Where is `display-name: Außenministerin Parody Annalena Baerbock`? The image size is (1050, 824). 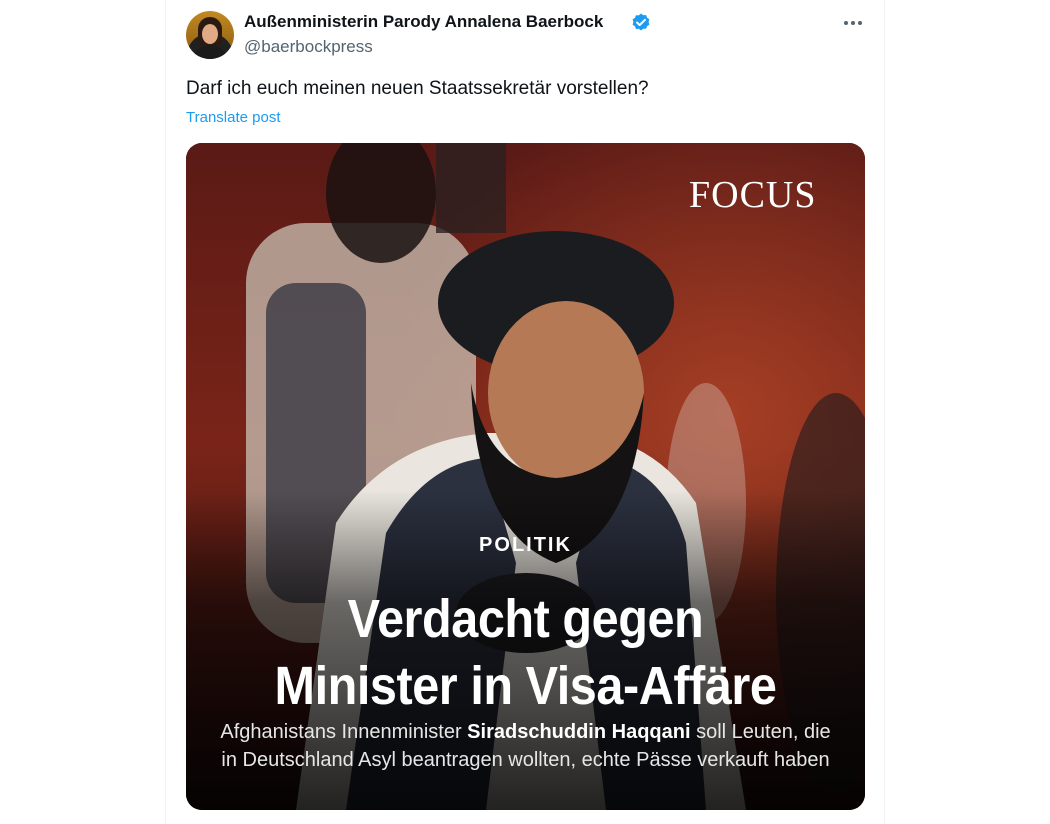
display-name: Außenministerin Parody Annalena Baerbock is located at coordinates (423, 22).